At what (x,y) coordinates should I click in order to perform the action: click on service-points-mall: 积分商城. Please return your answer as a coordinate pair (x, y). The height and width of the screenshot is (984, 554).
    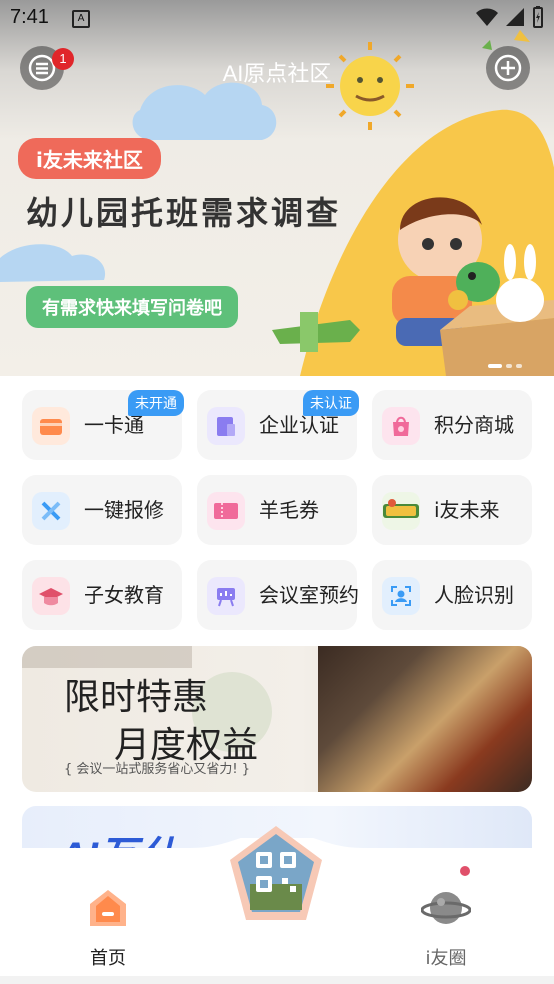
    Looking at the image, I should click on (452, 425).